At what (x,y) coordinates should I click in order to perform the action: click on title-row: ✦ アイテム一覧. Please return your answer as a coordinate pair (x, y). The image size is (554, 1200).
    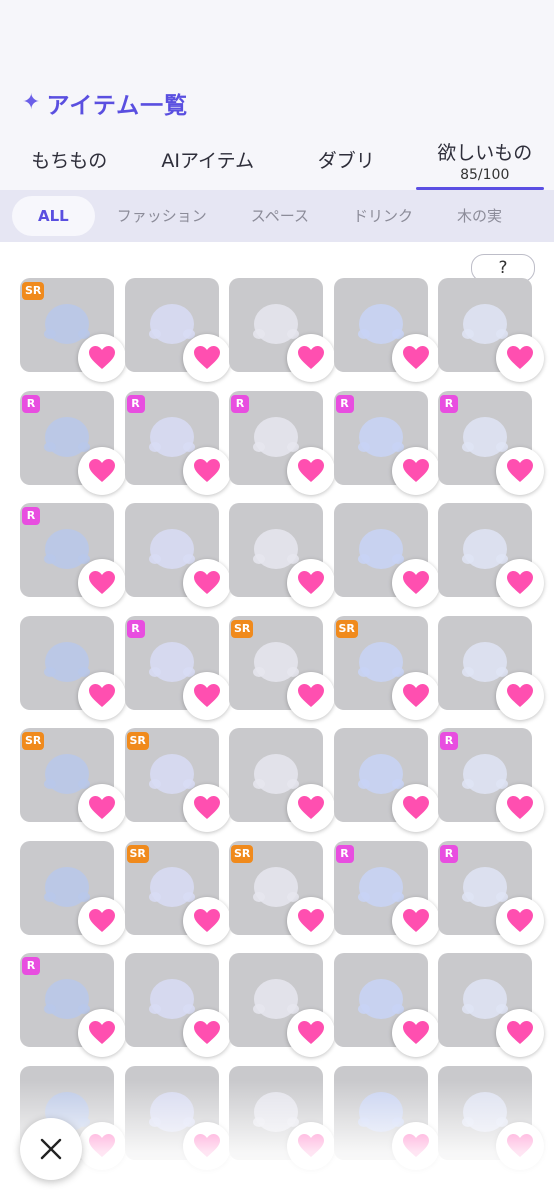
    Looking at the image, I should click on (105, 103).